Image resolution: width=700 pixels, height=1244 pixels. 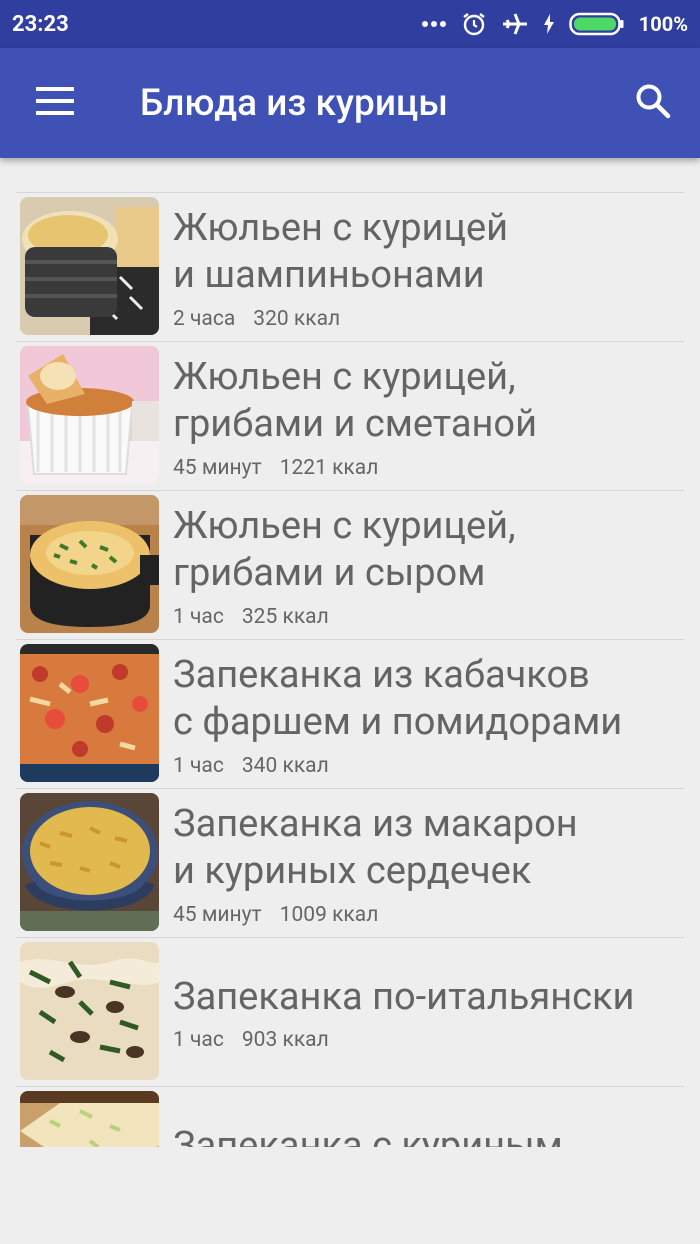 I want to click on recipe-meta: 1 час 903 ккал, so click(x=251, y=1040).